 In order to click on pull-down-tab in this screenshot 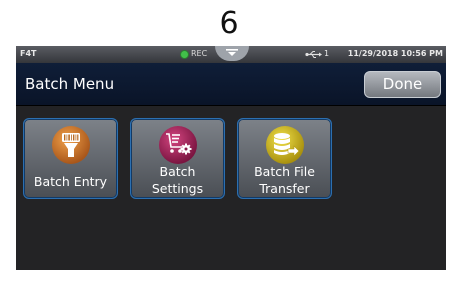, I will do `click(232, 53)`.